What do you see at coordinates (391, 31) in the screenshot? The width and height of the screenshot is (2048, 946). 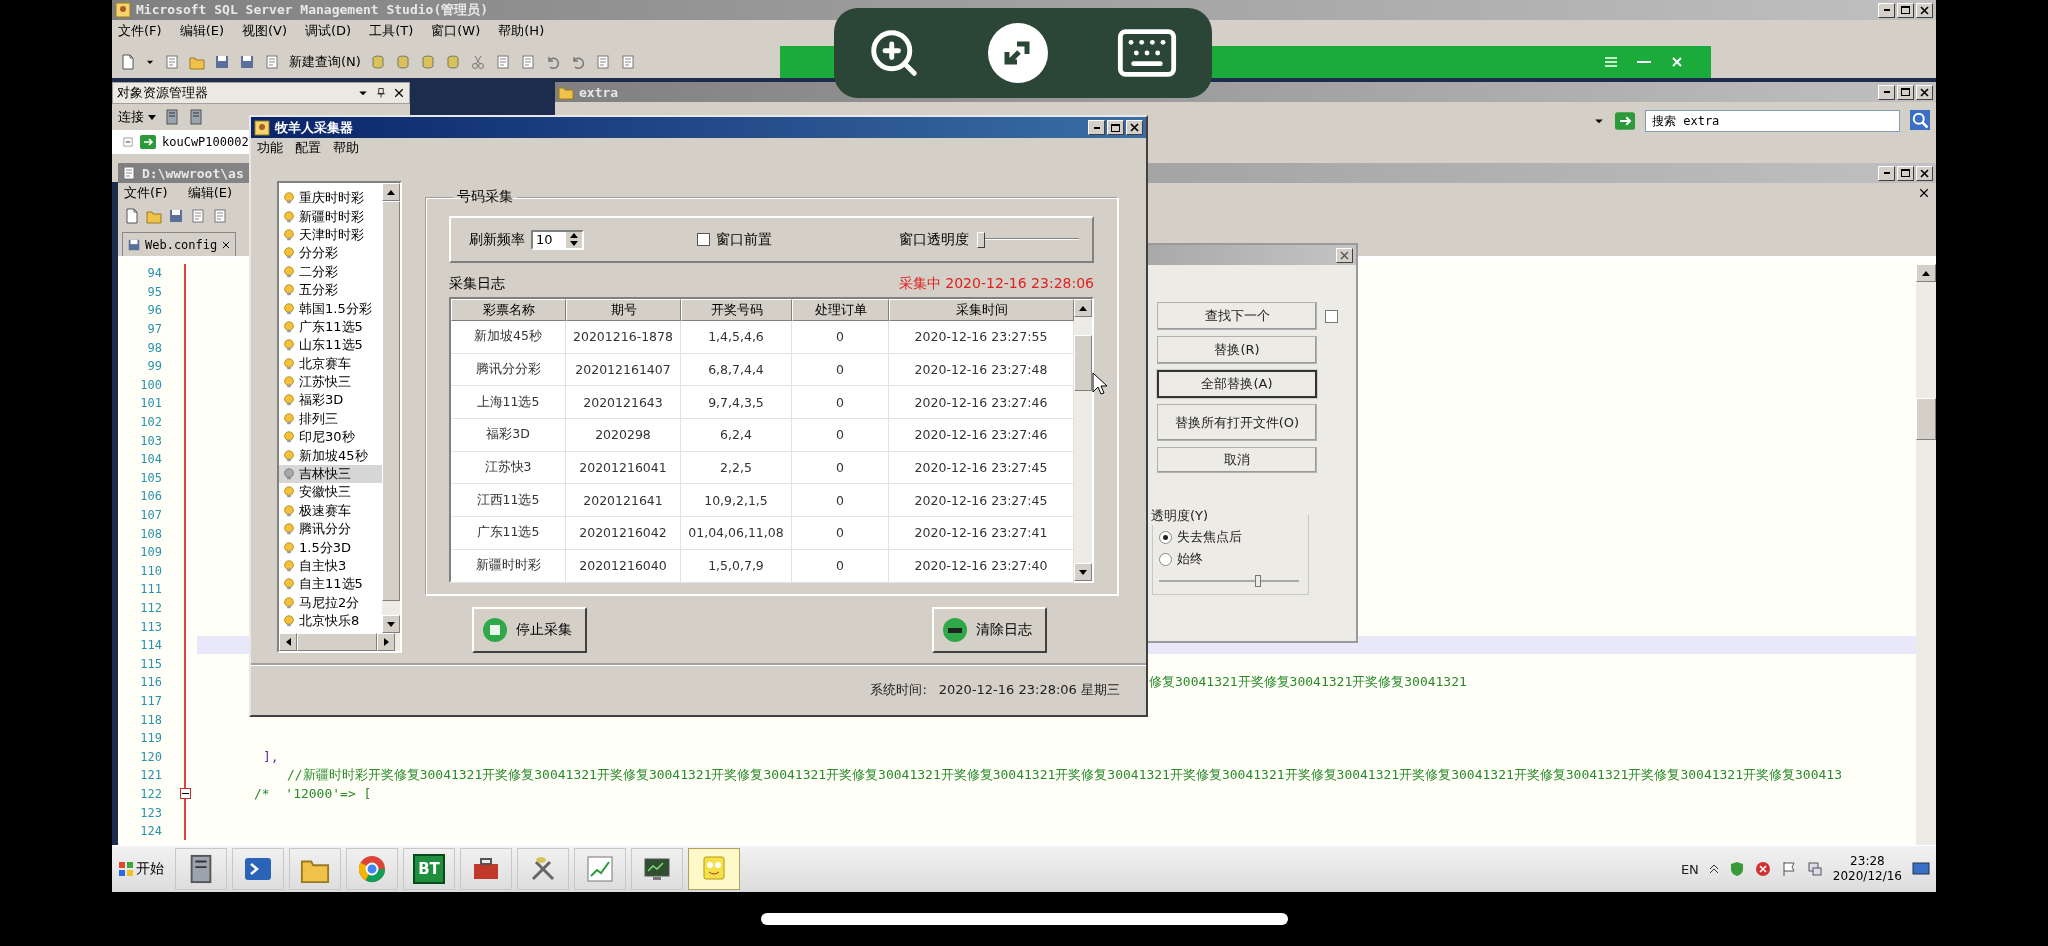 I see `menu-item: 工具(T)` at bounding box center [391, 31].